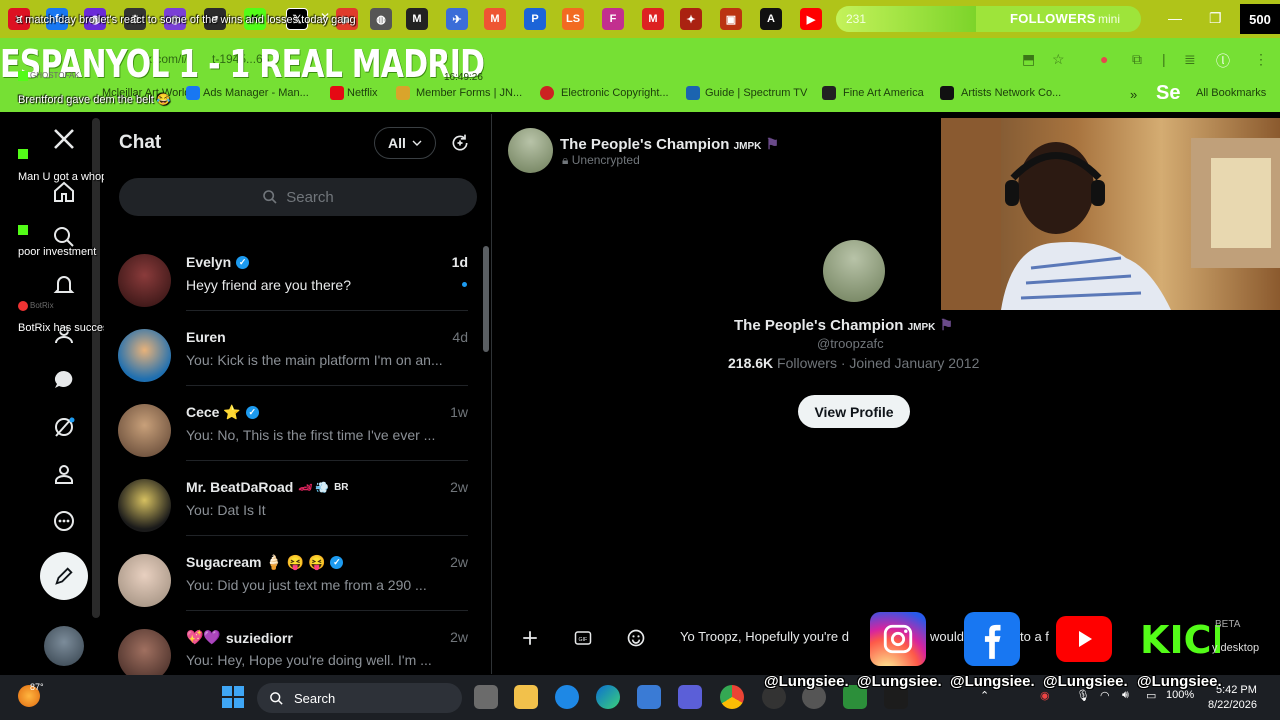 This screenshot has width=1280, height=720. I want to click on account-avatar, so click(64, 646).